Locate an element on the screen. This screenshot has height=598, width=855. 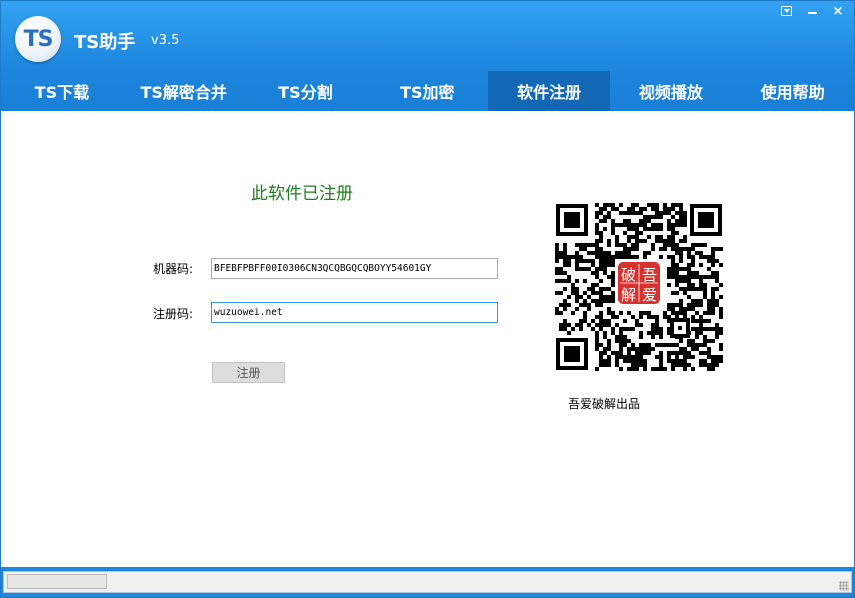
dropdown-menu-icon is located at coordinates (786, 11).